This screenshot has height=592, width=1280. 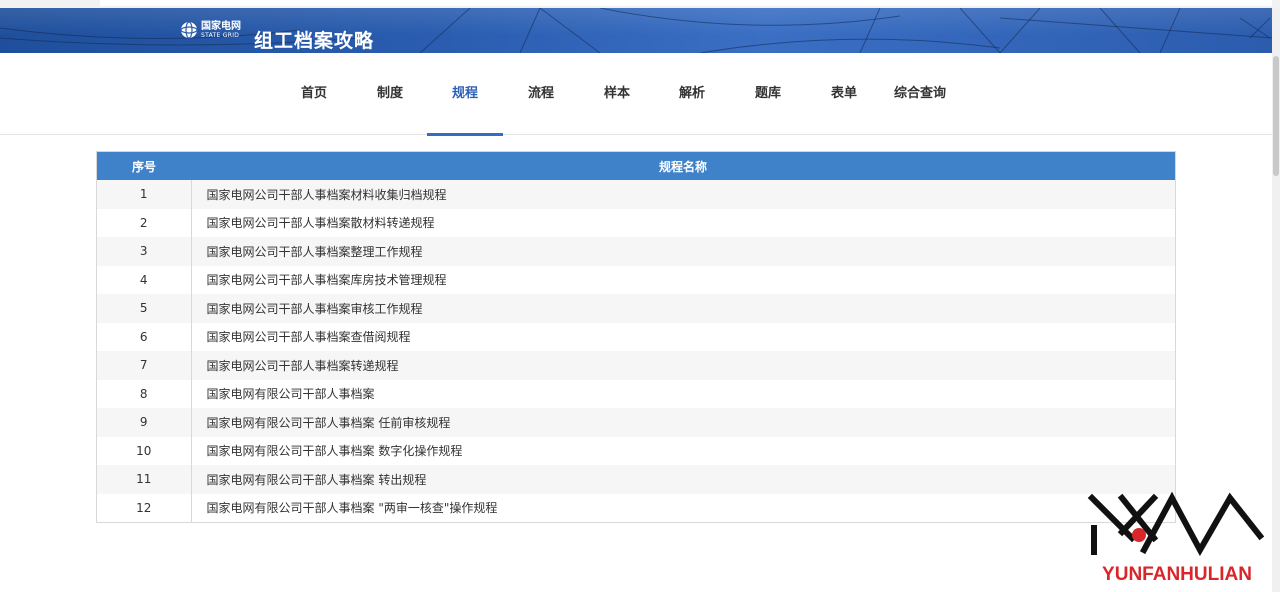 I want to click on table-row: 5 国家电网公司干部人事档案审核工作规程, so click(x=636, y=308).